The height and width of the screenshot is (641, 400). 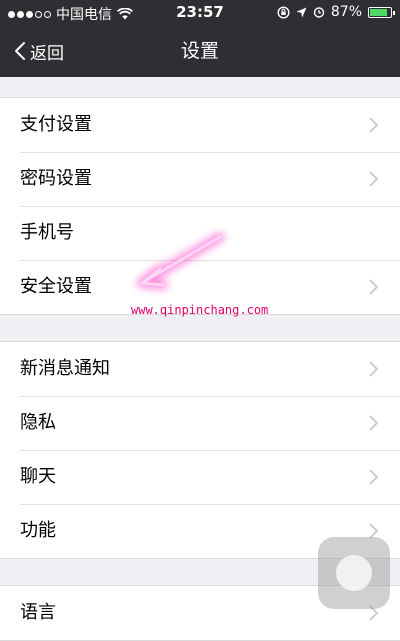 What do you see at coordinates (181, 261) in the screenshot?
I see `pointer-arrow-annotation` at bounding box center [181, 261].